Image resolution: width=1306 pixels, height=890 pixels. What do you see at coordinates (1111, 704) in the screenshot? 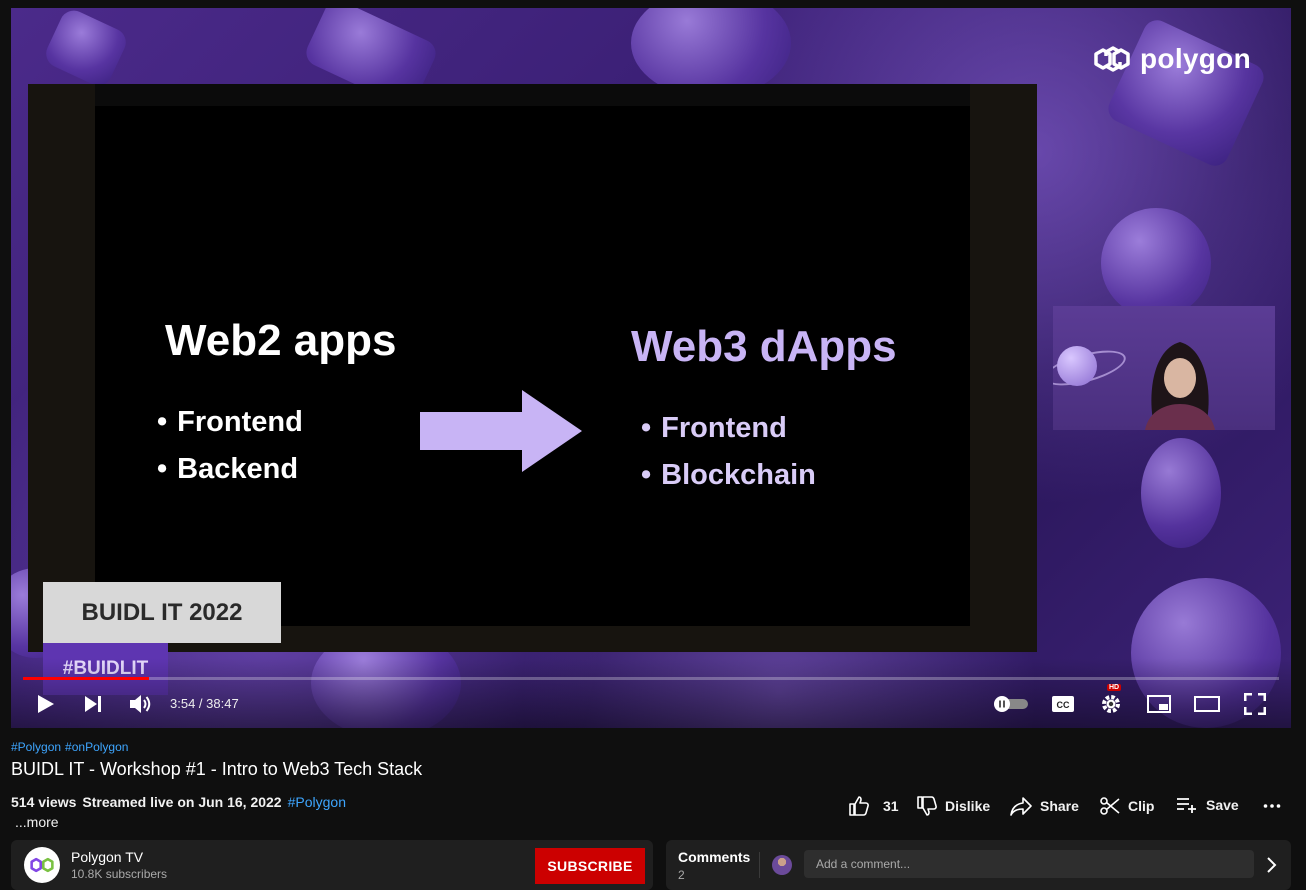
I see `gear-icon` at bounding box center [1111, 704].